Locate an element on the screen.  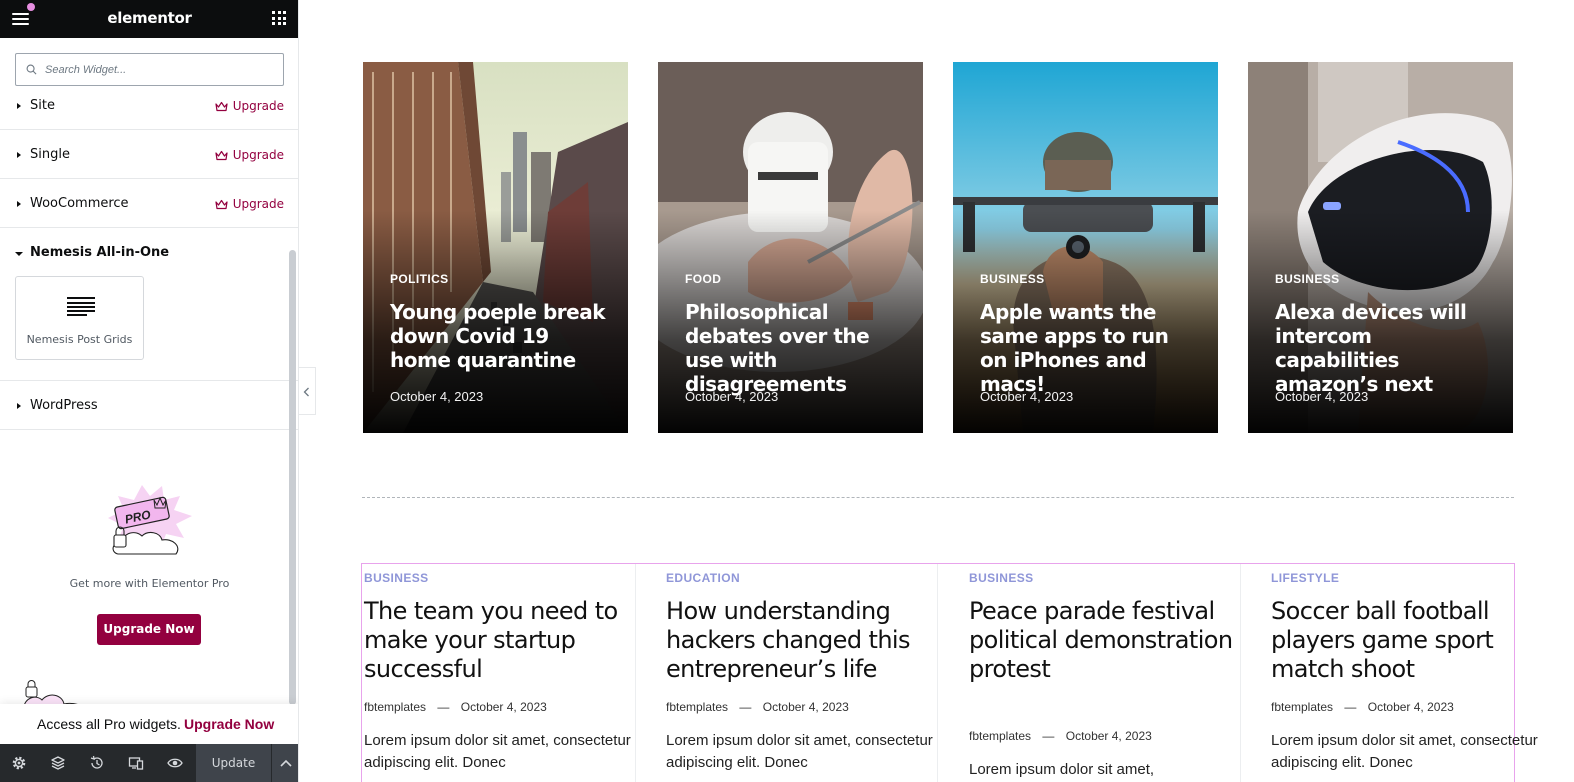
category-label: Site is located at coordinates (42, 105).